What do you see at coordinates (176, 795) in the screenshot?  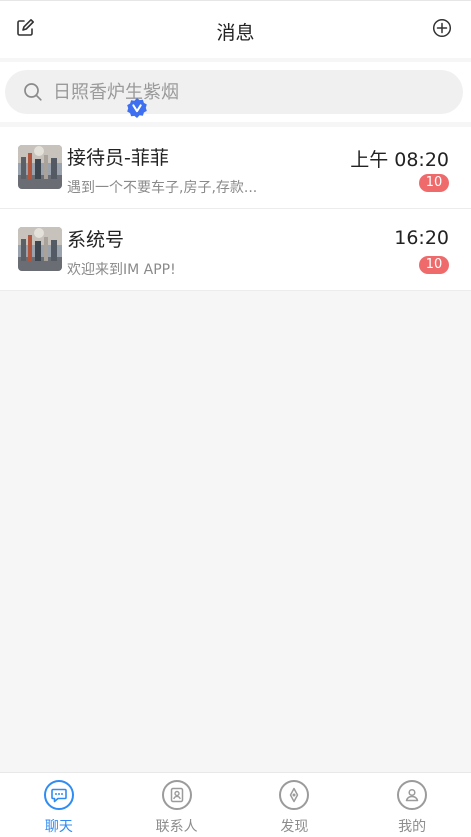 I see `contacts-icon` at bounding box center [176, 795].